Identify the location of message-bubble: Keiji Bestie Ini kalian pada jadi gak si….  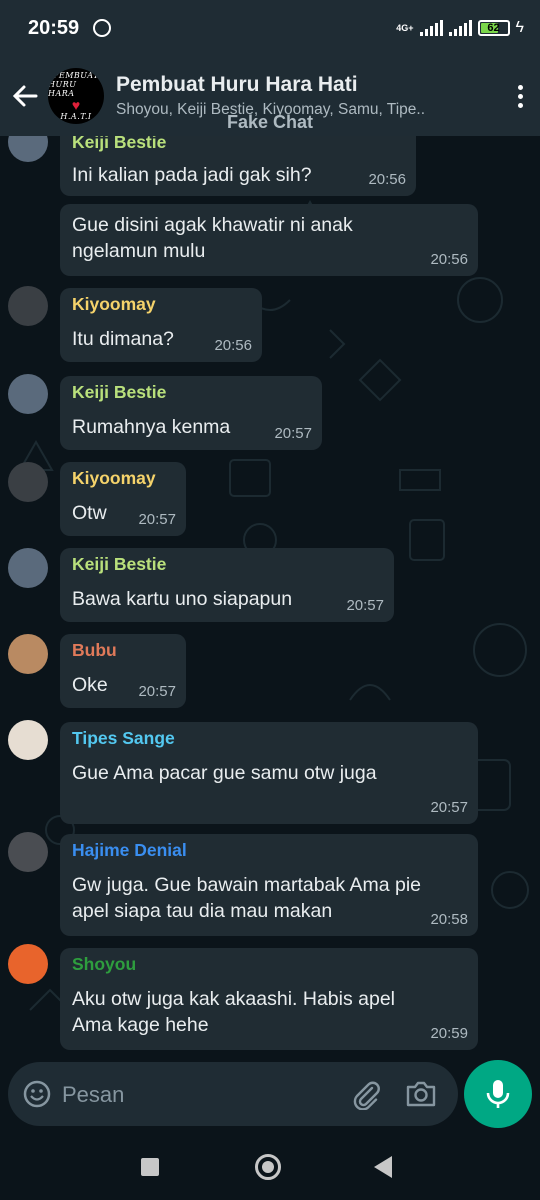
(238, 166).